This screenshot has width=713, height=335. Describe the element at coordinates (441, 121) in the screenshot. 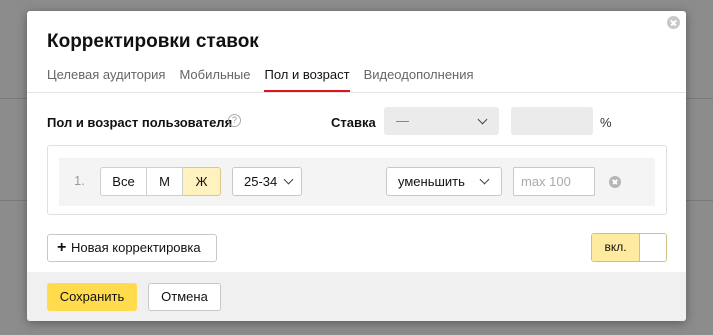

I see `rate-select: —` at that location.